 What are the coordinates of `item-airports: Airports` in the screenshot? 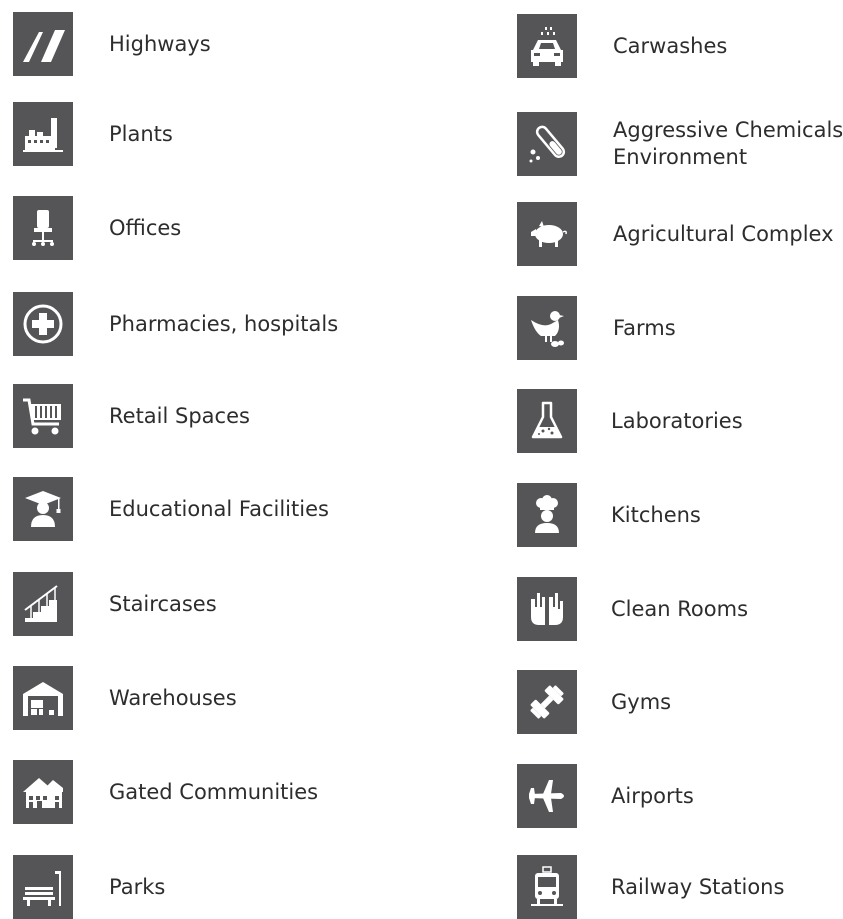 It's located at (605, 796).